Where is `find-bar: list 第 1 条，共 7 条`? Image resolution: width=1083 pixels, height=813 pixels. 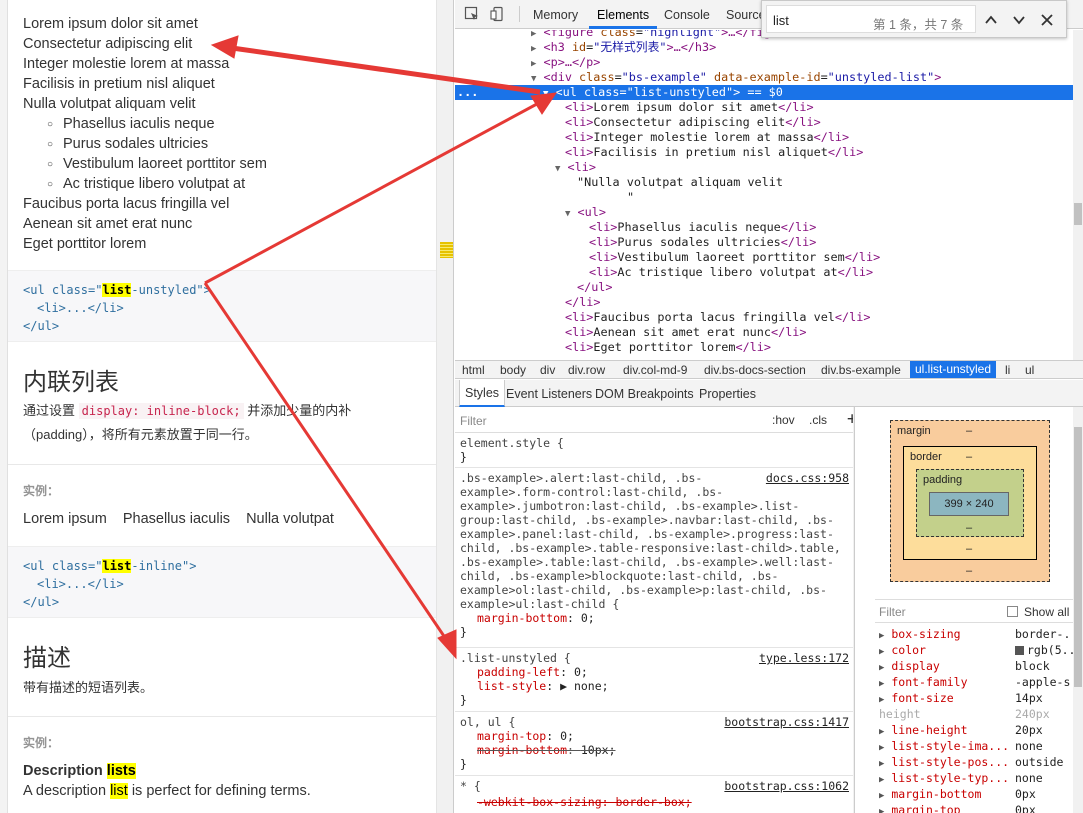 find-bar: list 第 1 条，共 7 条 is located at coordinates (914, 19).